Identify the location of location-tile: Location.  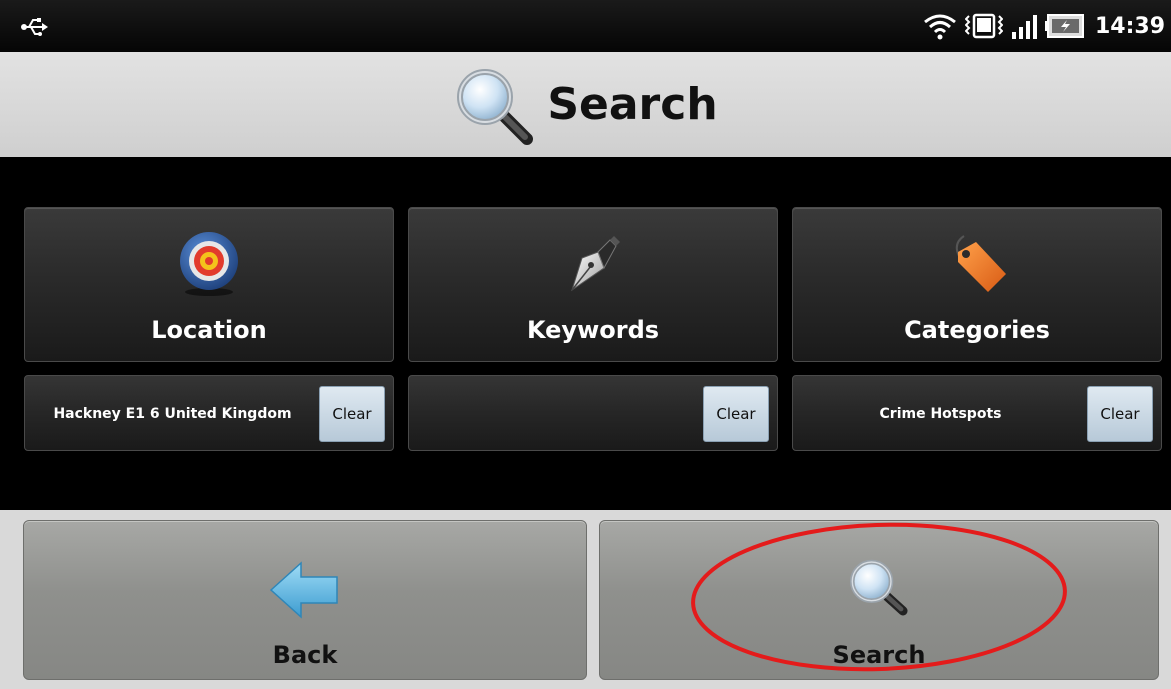
(209, 284).